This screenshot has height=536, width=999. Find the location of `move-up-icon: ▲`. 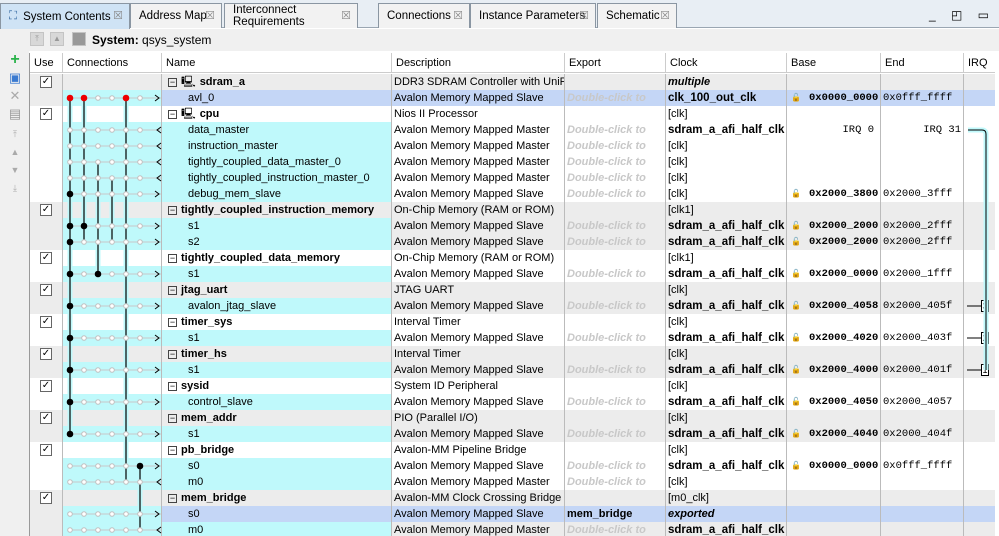

move-up-icon: ▲ is located at coordinates (15, 152).